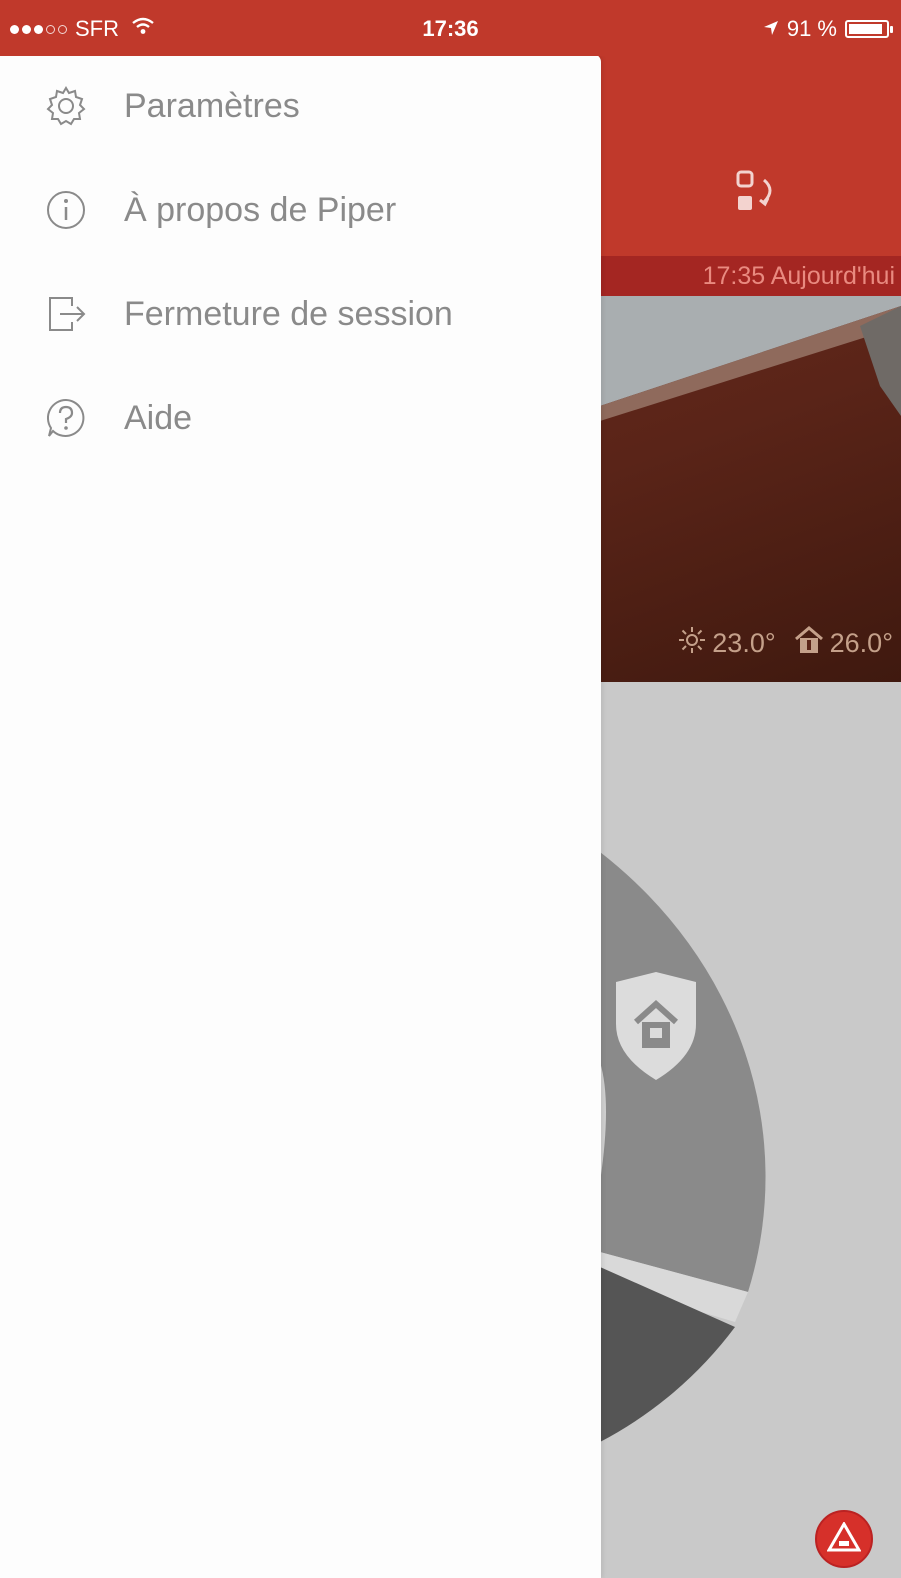 This screenshot has width=901, height=1578. Describe the element at coordinates (300, 418) in the screenshot. I see `menu-item-aide: Aide` at that location.